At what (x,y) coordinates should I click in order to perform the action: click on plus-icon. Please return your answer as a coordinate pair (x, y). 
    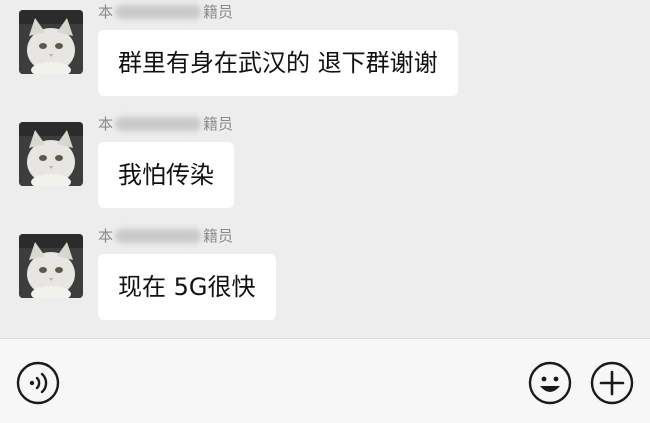
    Looking at the image, I should click on (612, 383).